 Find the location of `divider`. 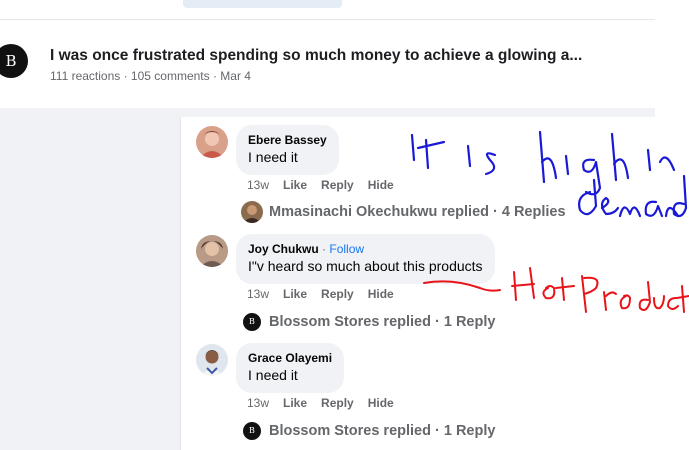

divider is located at coordinates (327, 19).